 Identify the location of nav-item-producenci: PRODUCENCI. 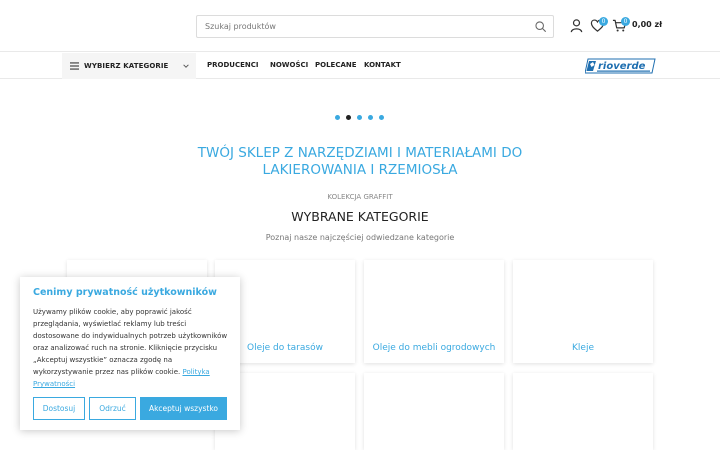
(233, 65).